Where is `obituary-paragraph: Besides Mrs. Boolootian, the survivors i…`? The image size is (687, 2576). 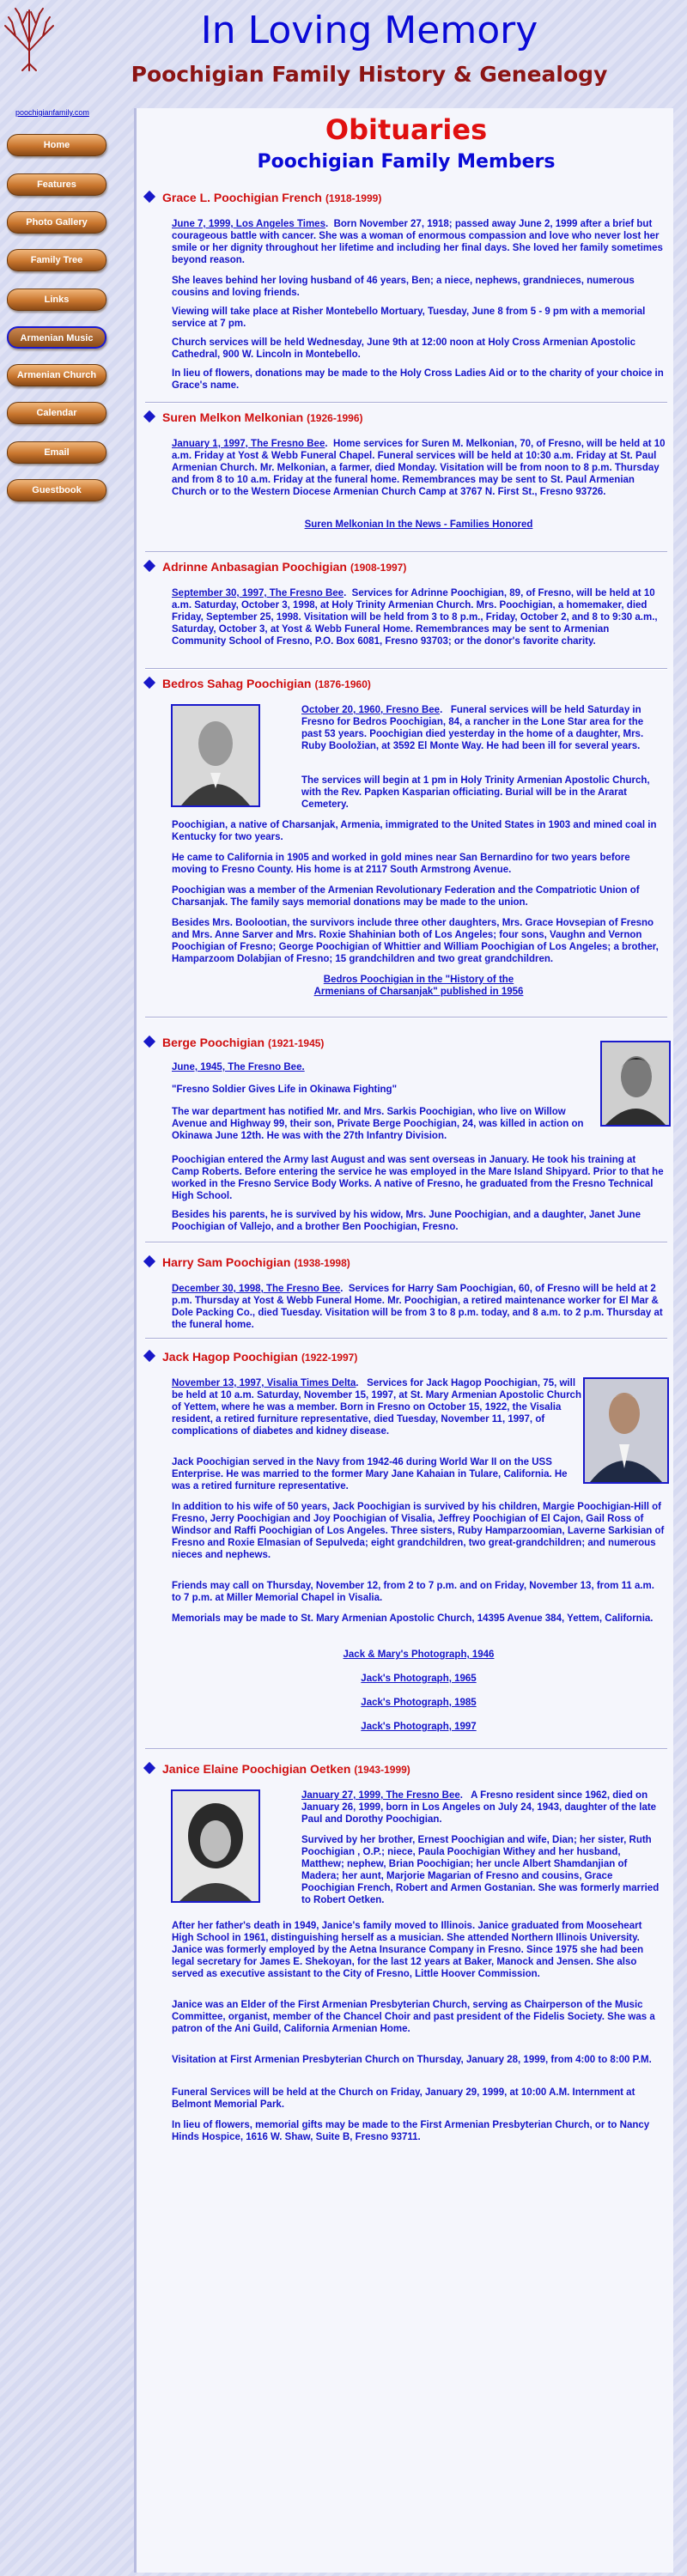
obituary-paragraph: Besides Mrs. Boolootian, the survivors i… is located at coordinates (415, 941).